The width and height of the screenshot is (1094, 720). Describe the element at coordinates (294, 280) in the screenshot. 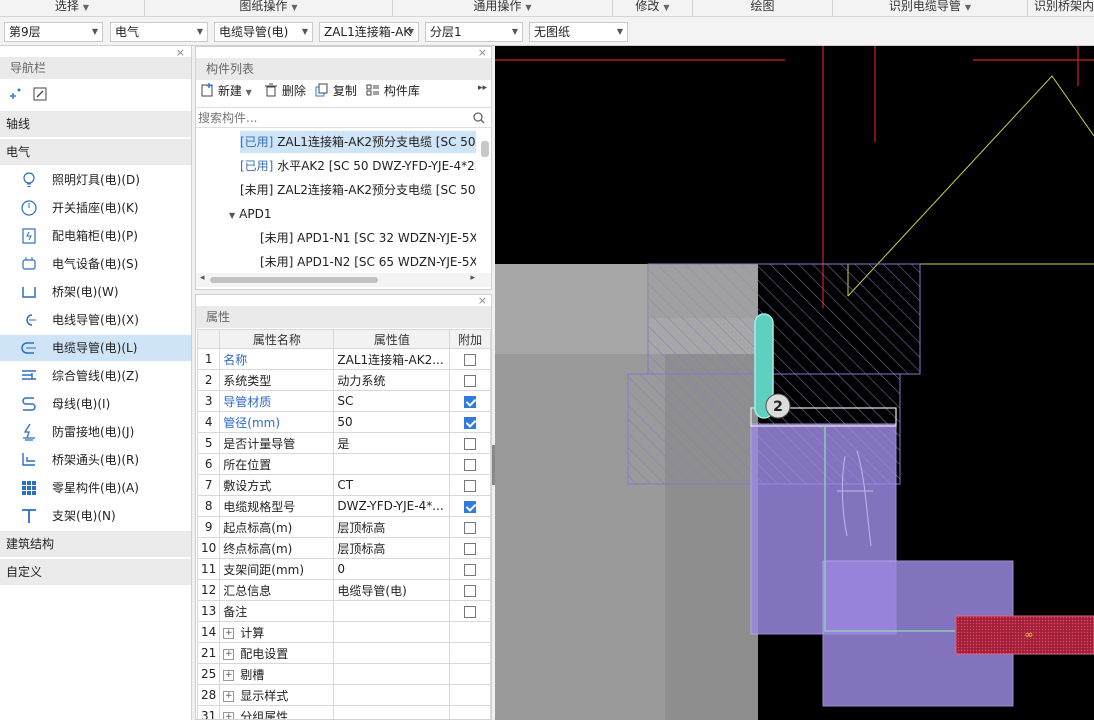

I see `horizontal-scrollbar-thumb` at that location.